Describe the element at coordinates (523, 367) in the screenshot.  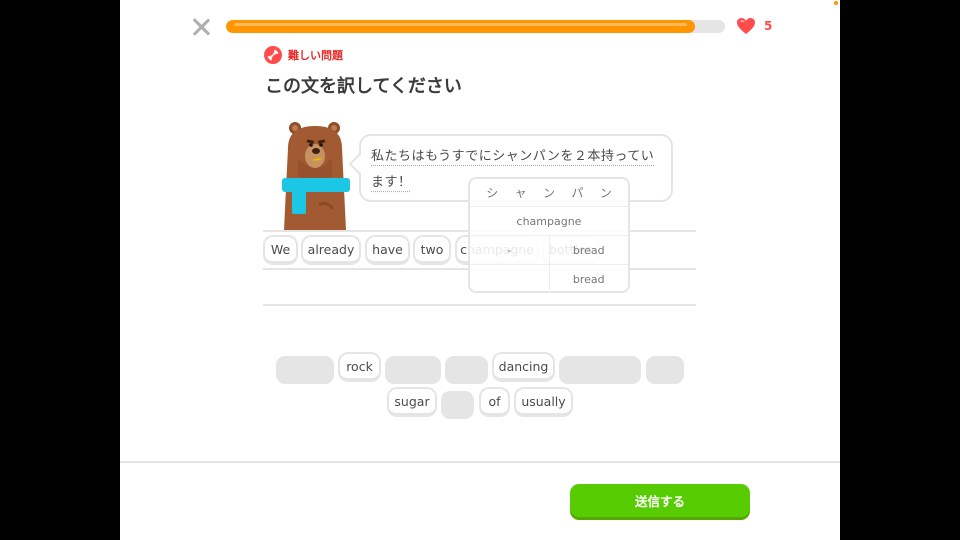
I see `word-bank-chip-dancing: dancing` at that location.